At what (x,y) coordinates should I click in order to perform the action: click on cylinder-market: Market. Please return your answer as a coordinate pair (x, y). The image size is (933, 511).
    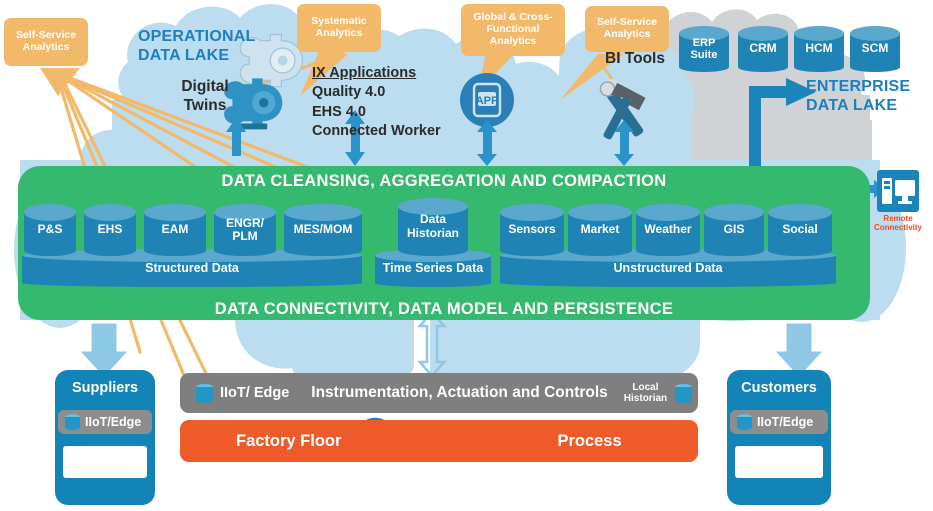
    Looking at the image, I should click on (600, 230).